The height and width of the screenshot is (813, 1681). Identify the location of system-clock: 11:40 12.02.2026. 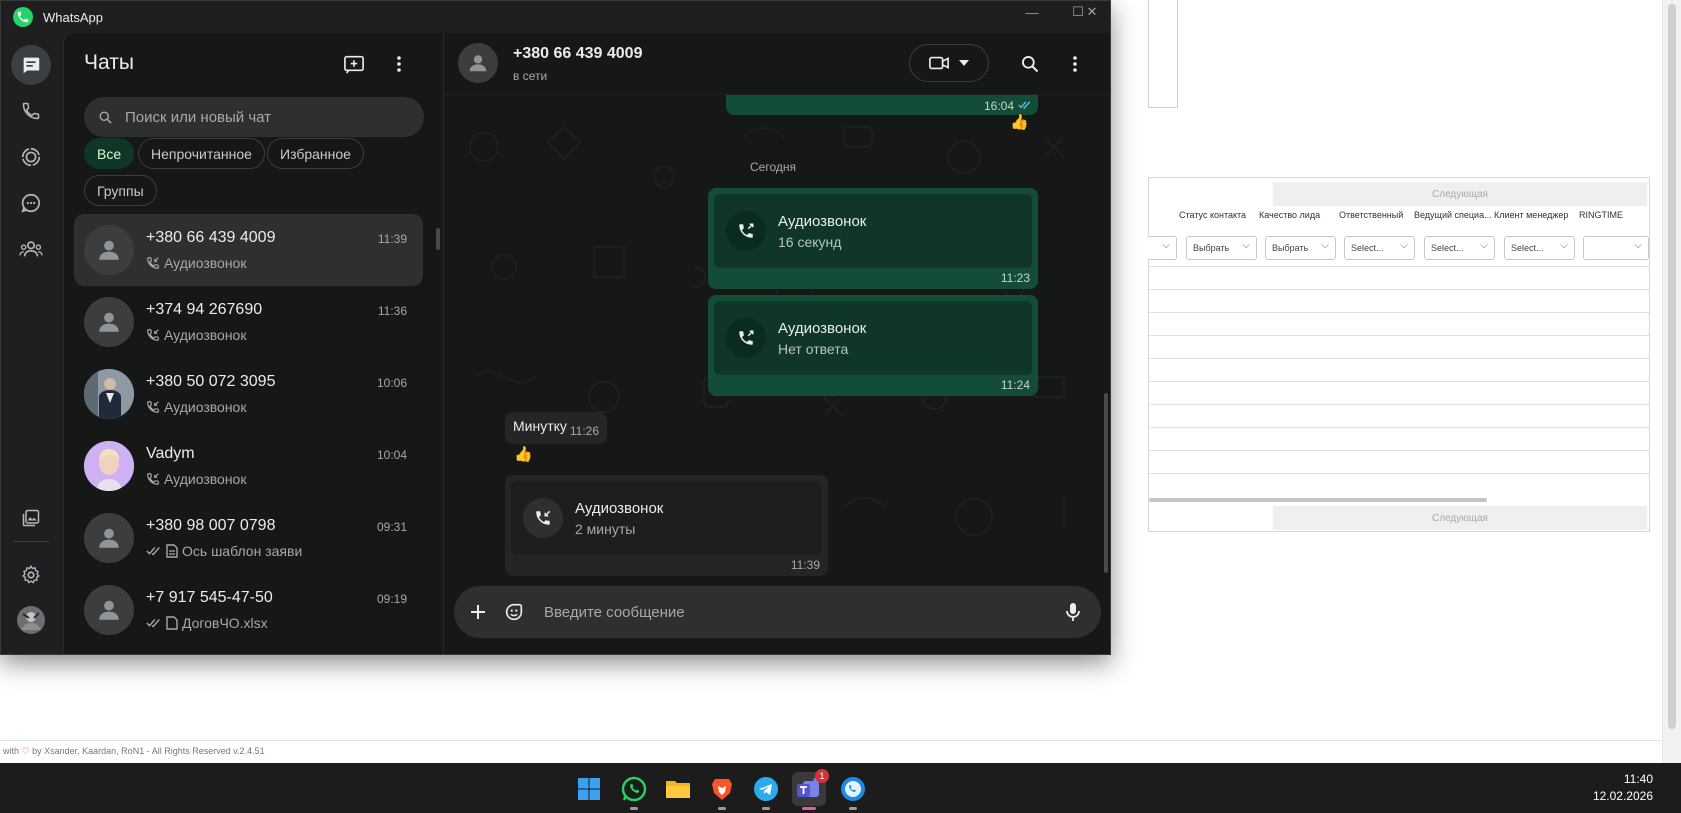
(1623, 788).